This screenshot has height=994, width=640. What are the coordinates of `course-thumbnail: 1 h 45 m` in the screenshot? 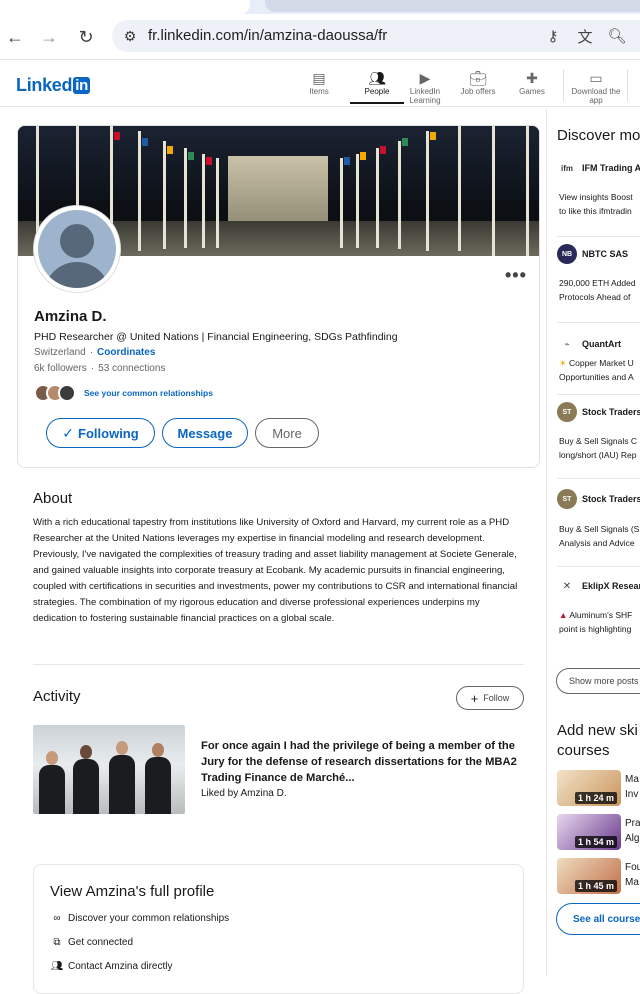 It's located at (589, 876).